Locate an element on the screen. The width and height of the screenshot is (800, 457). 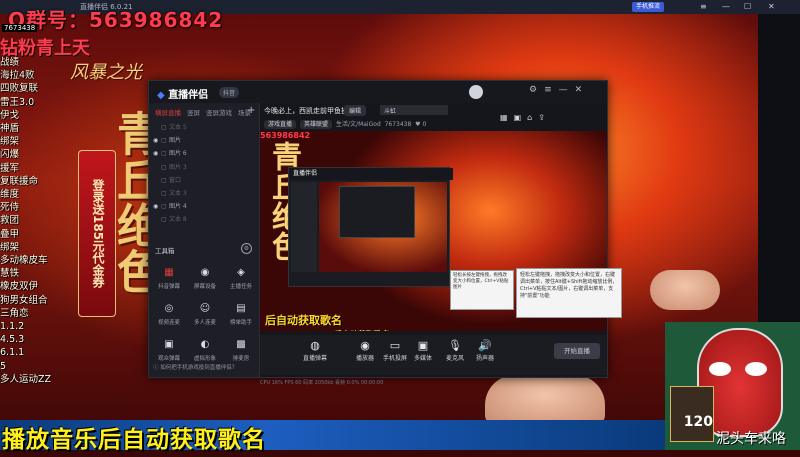
edit-title-button: 编辑 is located at coordinates (355, 110).